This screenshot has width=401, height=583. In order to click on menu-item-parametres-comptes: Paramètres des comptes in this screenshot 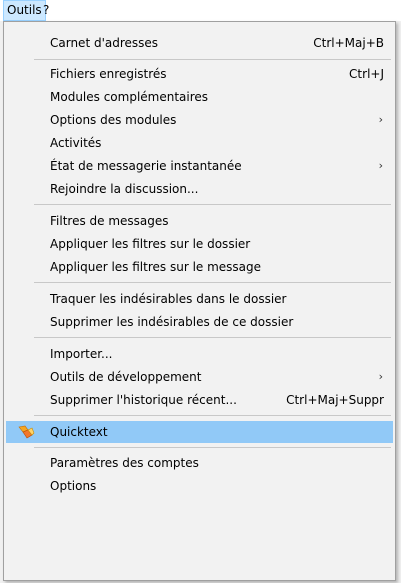, I will do `click(199, 463)`.